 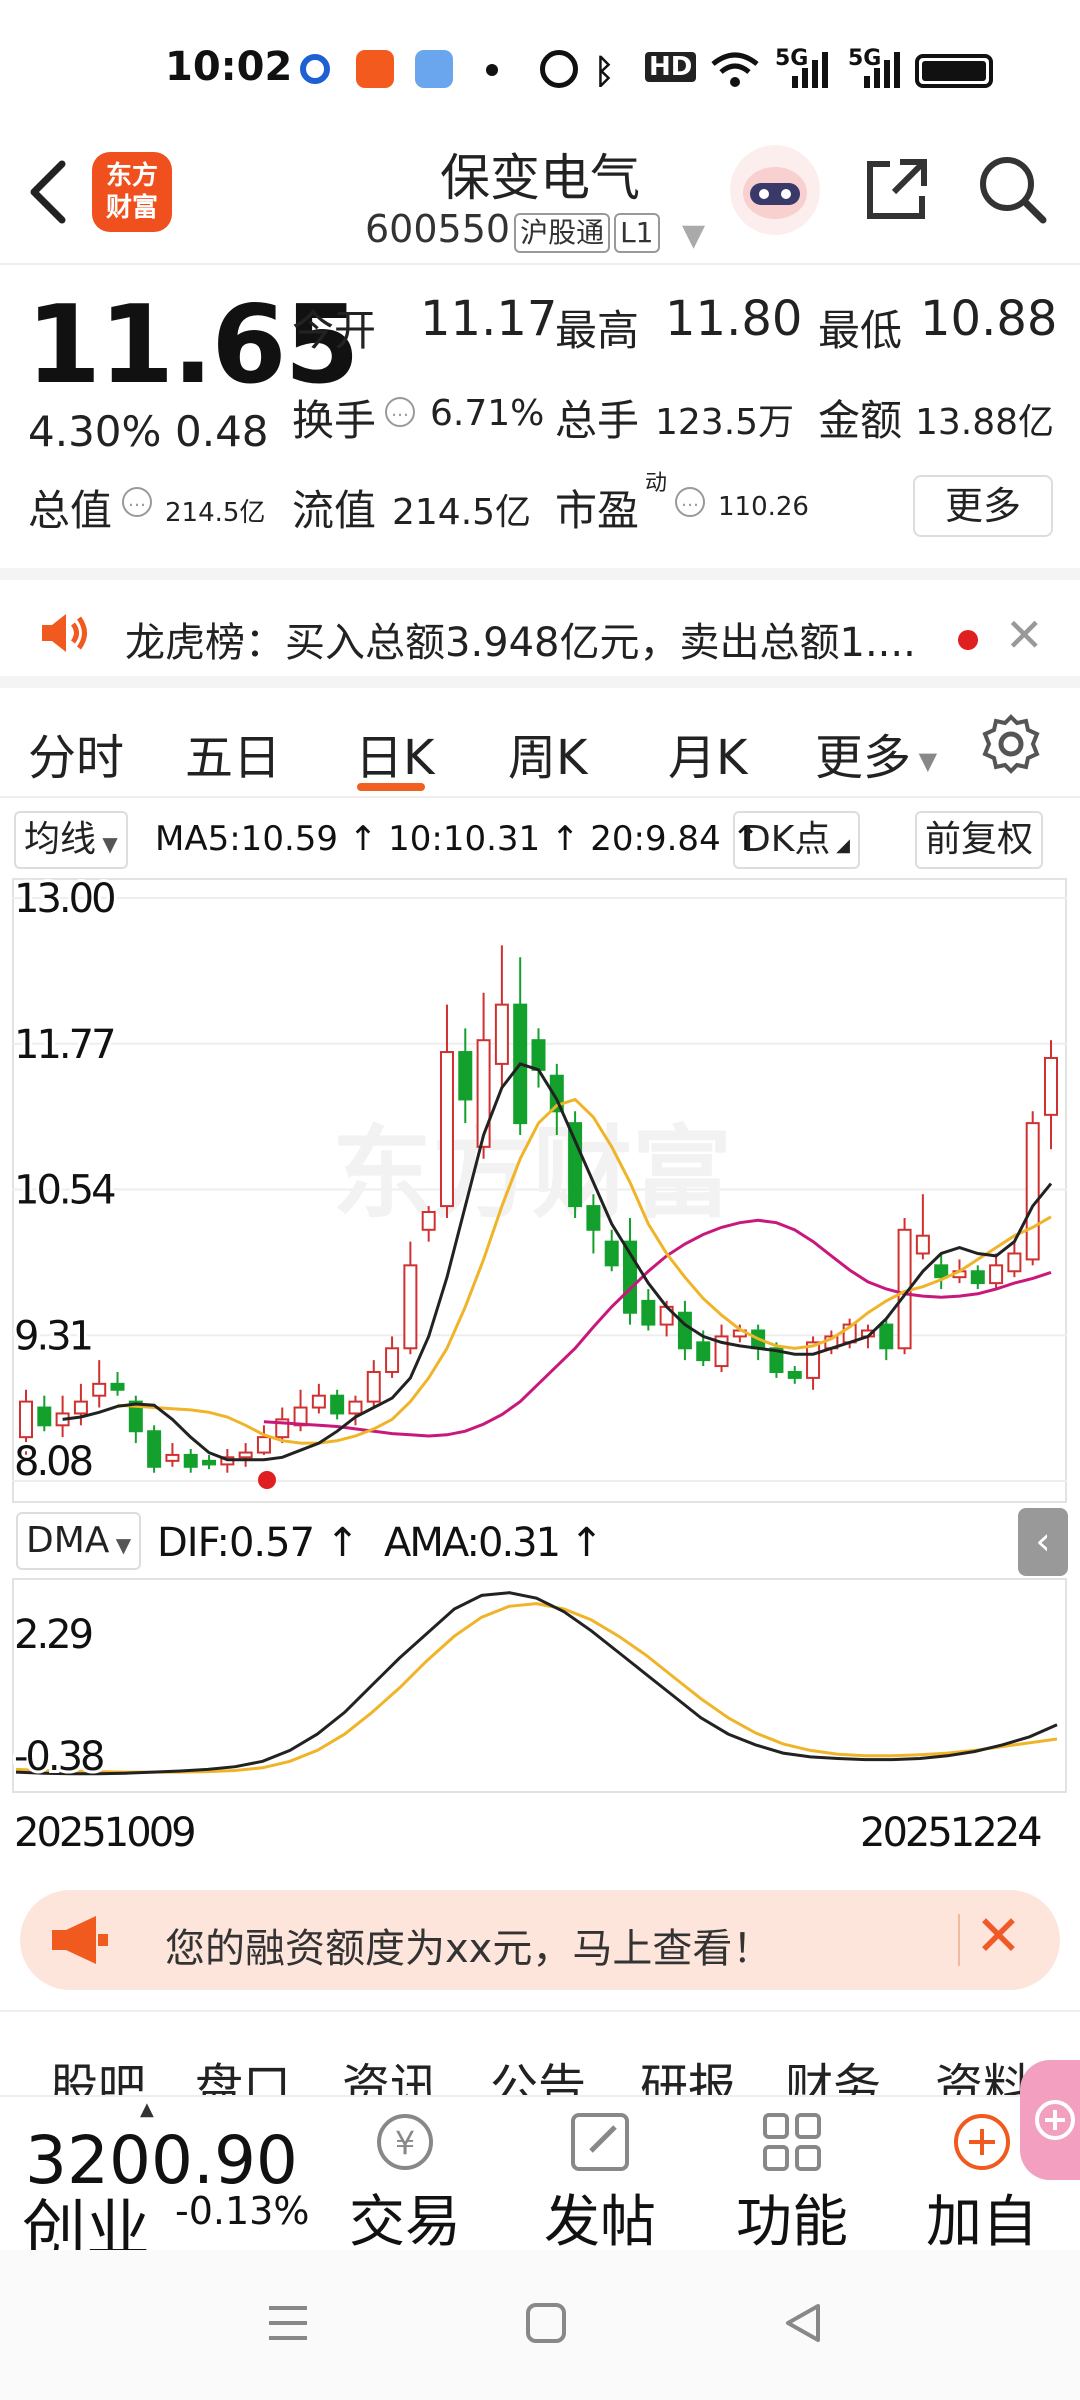 I want to click on news-bar: 龙虎榜：买入总额3.948亿元，卖出总额1.... ✕, so click(x=540, y=628).